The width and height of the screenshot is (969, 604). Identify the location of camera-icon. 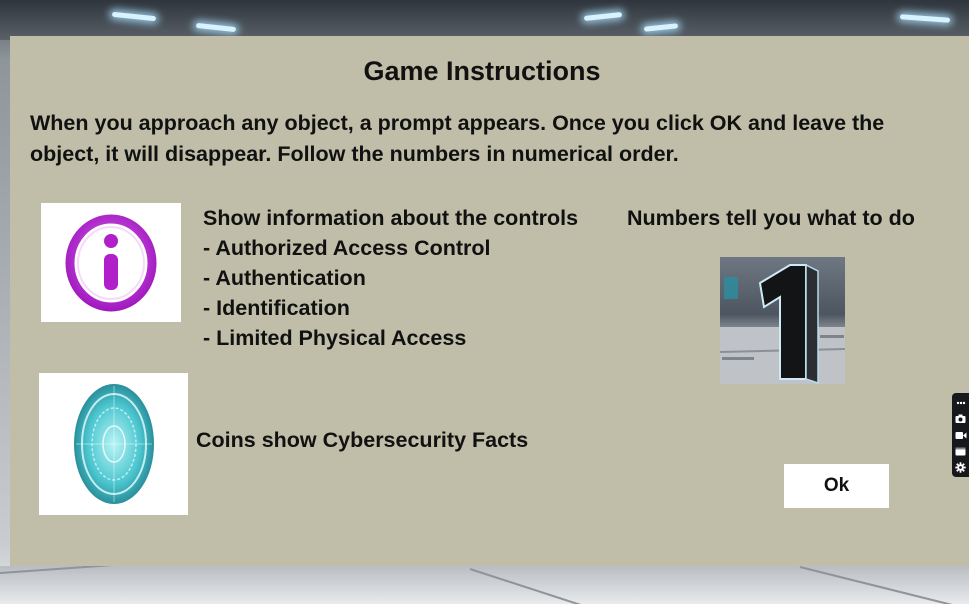
(961, 419).